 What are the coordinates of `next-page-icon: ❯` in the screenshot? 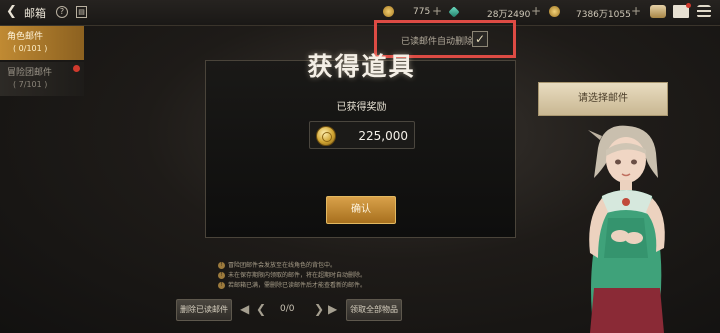 It's located at (319, 309).